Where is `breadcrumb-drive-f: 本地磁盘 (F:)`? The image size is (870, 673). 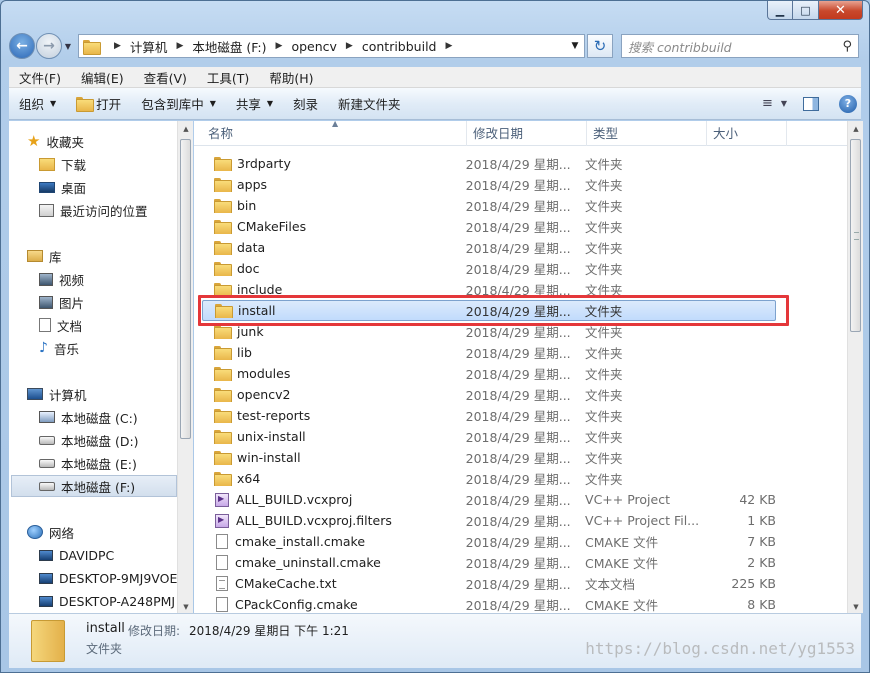
breadcrumb-drive-f: 本地磁盘 (F:) is located at coordinates (229, 46).